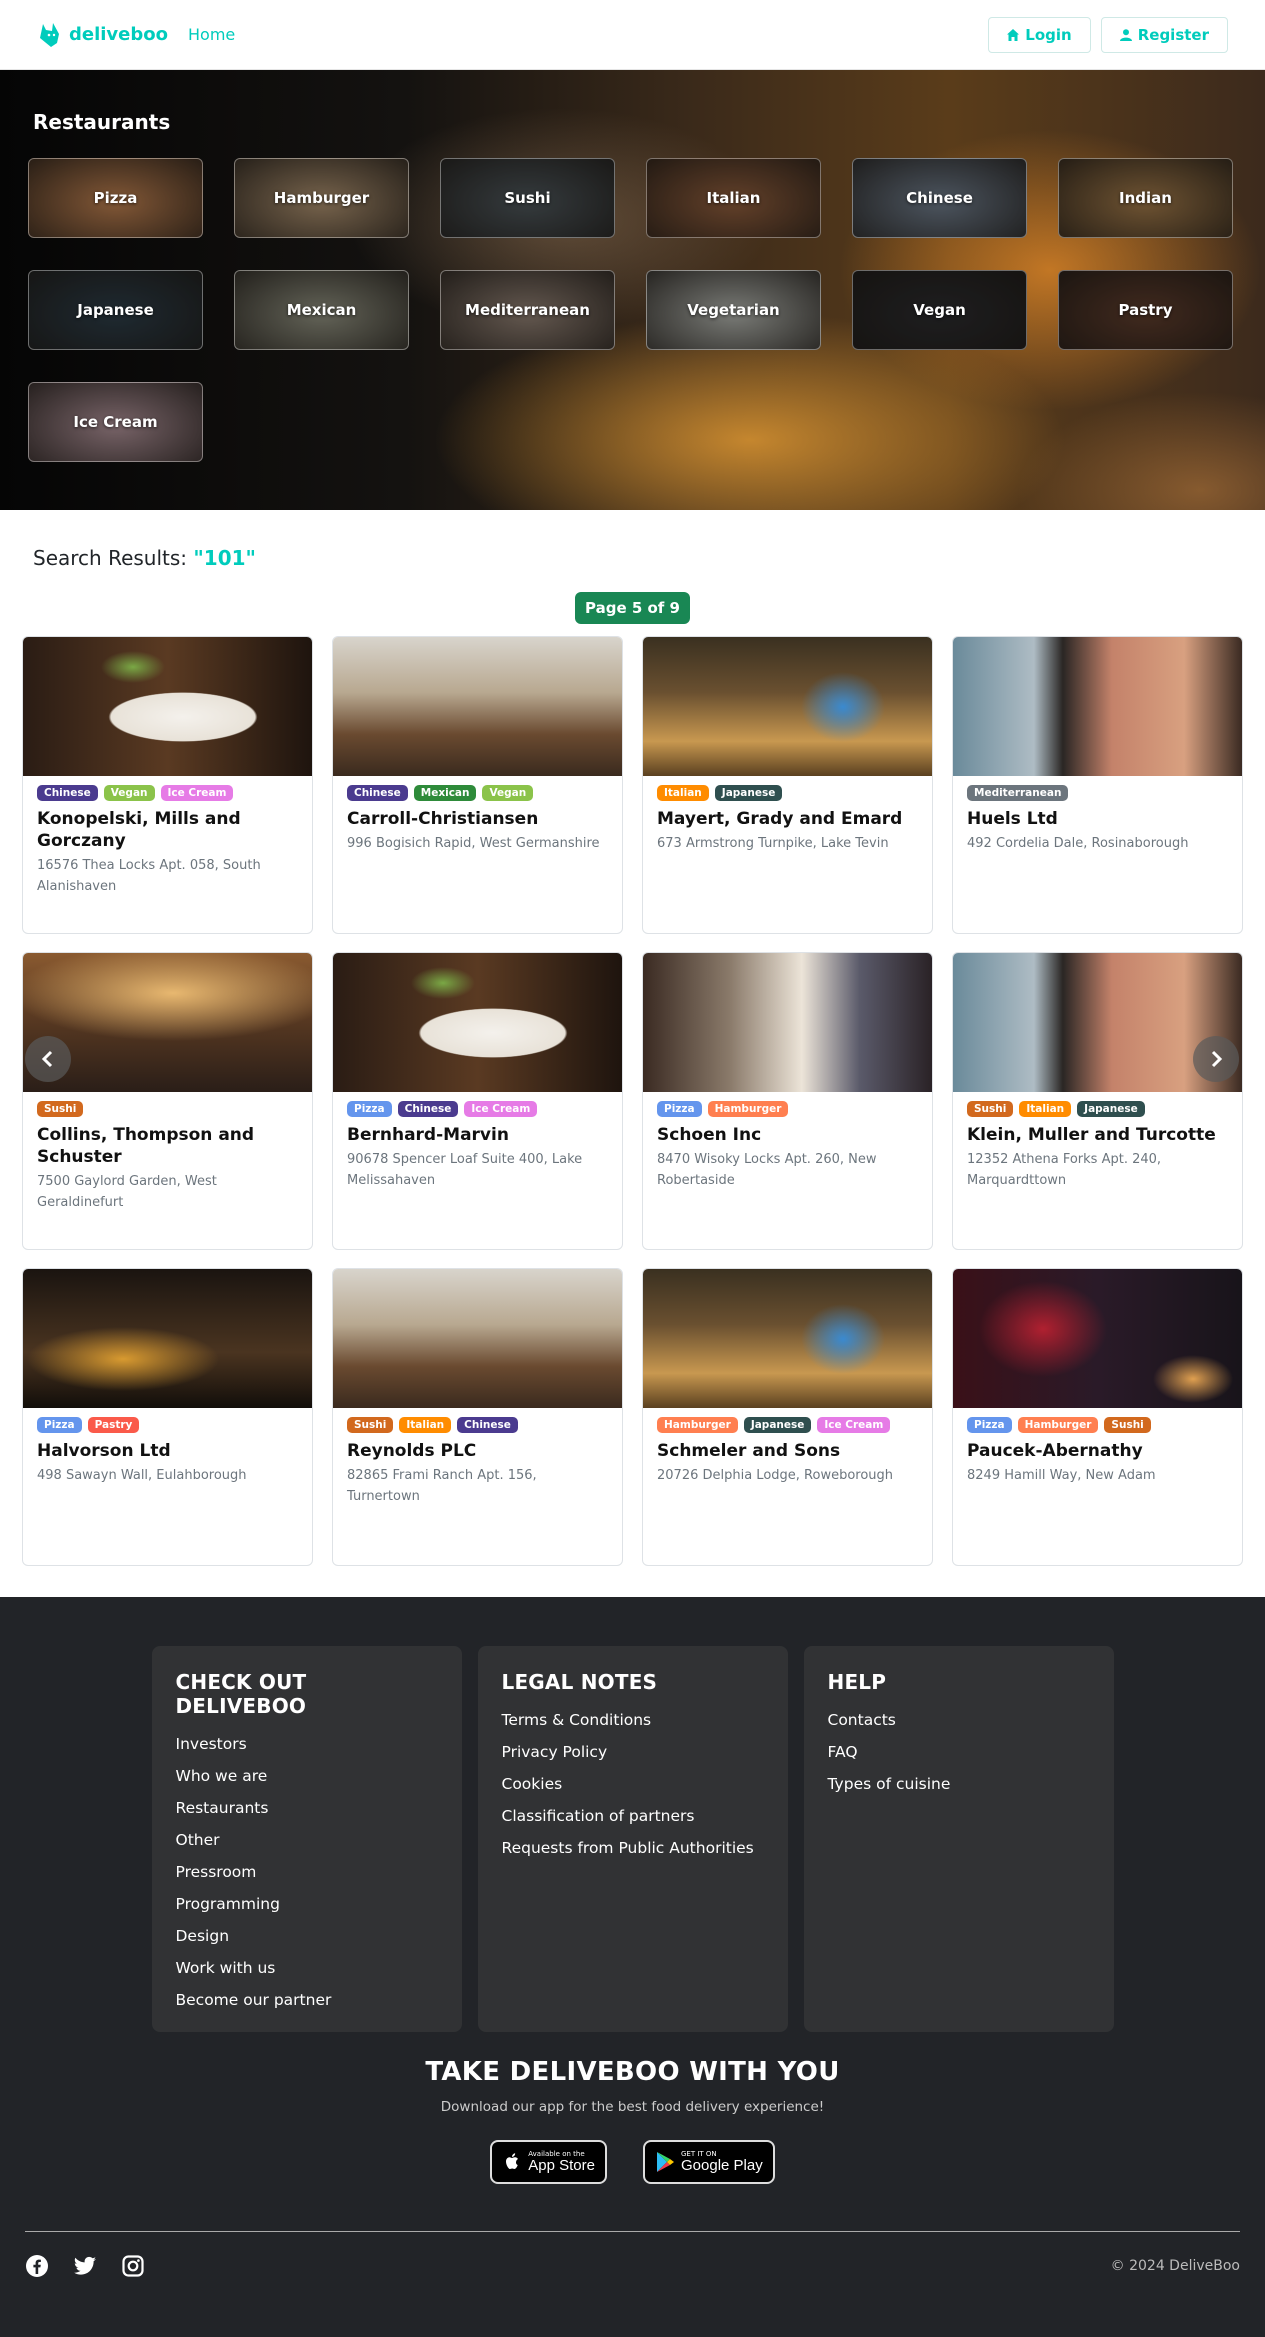 The width and height of the screenshot is (1265, 2337). I want to click on footer-link: FAQ, so click(959, 1752).